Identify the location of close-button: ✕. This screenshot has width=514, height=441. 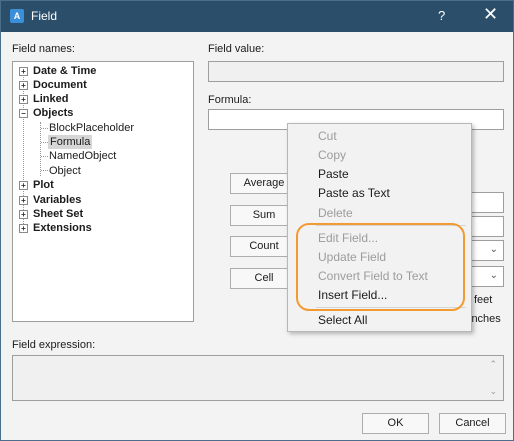
(490, 14).